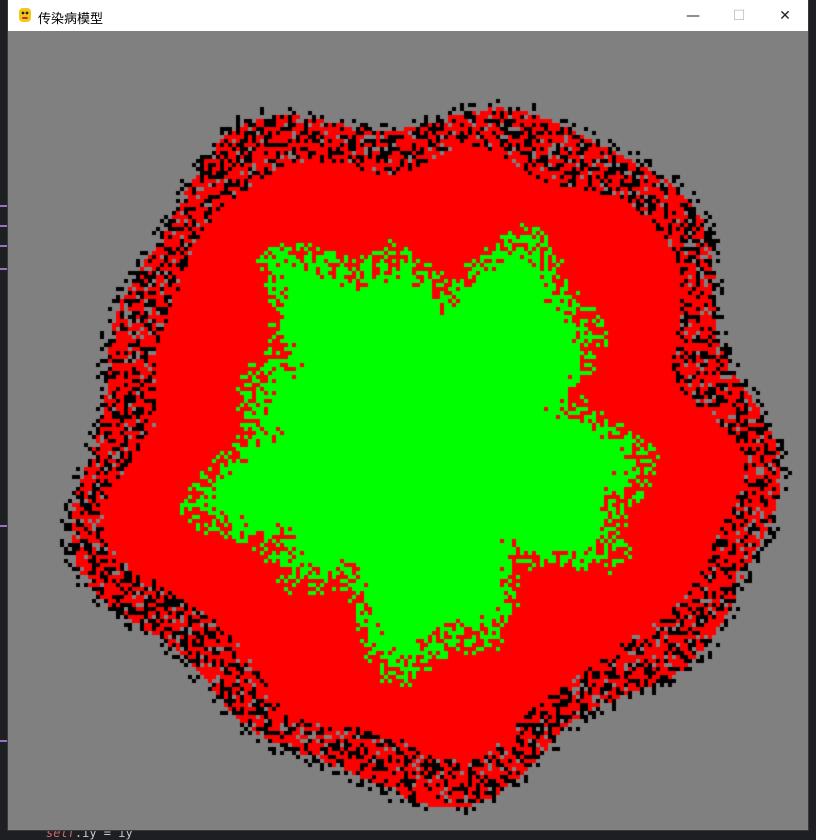 This screenshot has width=816, height=840. I want to click on close-button: ✕, so click(785, 15).